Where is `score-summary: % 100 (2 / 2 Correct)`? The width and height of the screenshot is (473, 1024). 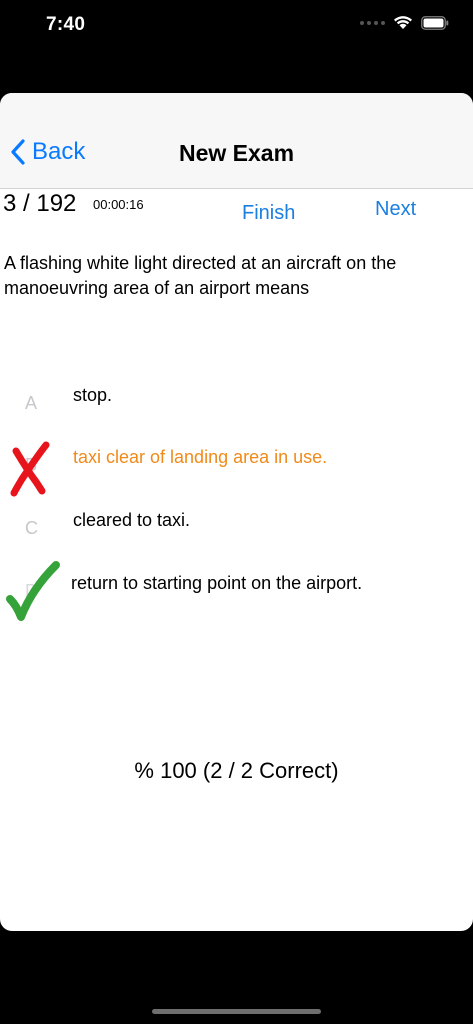
score-summary: % 100 (2 / 2 Correct) is located at coordinates (236, 770).